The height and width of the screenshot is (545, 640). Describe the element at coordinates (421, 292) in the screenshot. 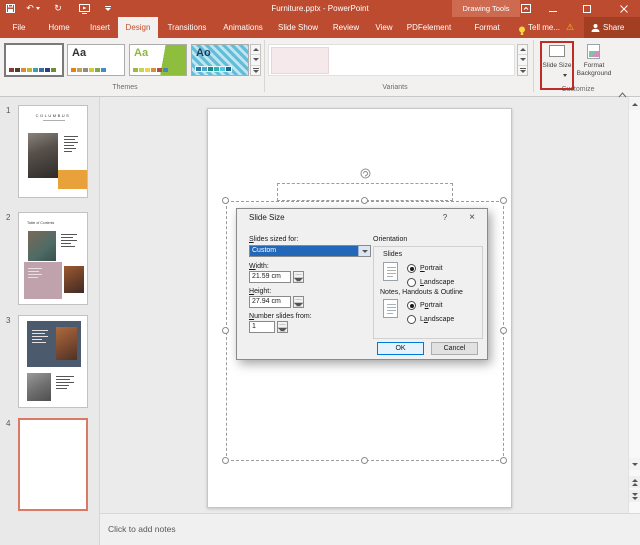

I see `notes-section-label: Notes, Handouts & Outline` at that location.